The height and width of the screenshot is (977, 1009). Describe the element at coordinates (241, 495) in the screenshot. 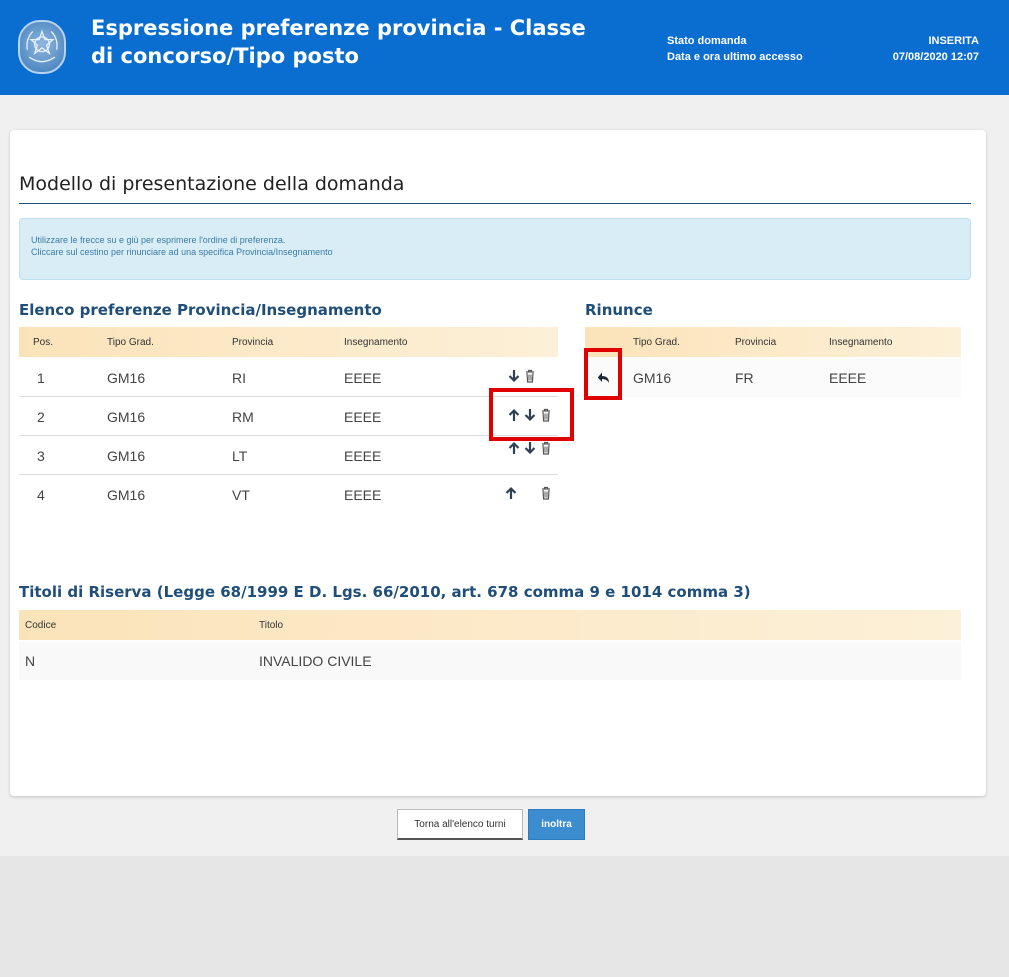

I see `row-provincia: VT` at that location.